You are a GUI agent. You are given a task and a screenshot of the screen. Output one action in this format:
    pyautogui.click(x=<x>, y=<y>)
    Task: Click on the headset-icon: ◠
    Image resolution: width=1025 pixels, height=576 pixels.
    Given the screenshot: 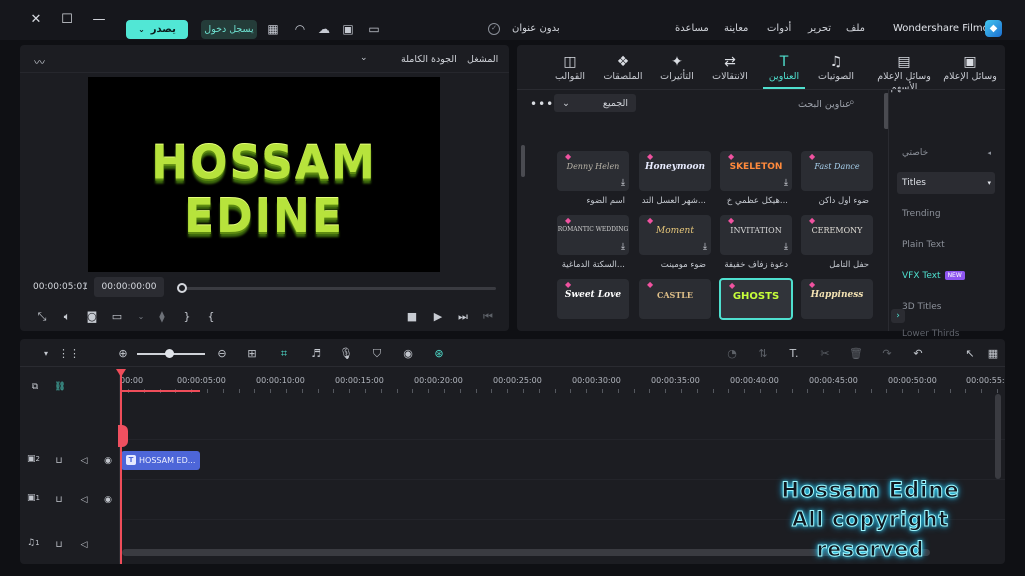 What is the action you would take?
    pyautogui.click(x=300, y=29)
    